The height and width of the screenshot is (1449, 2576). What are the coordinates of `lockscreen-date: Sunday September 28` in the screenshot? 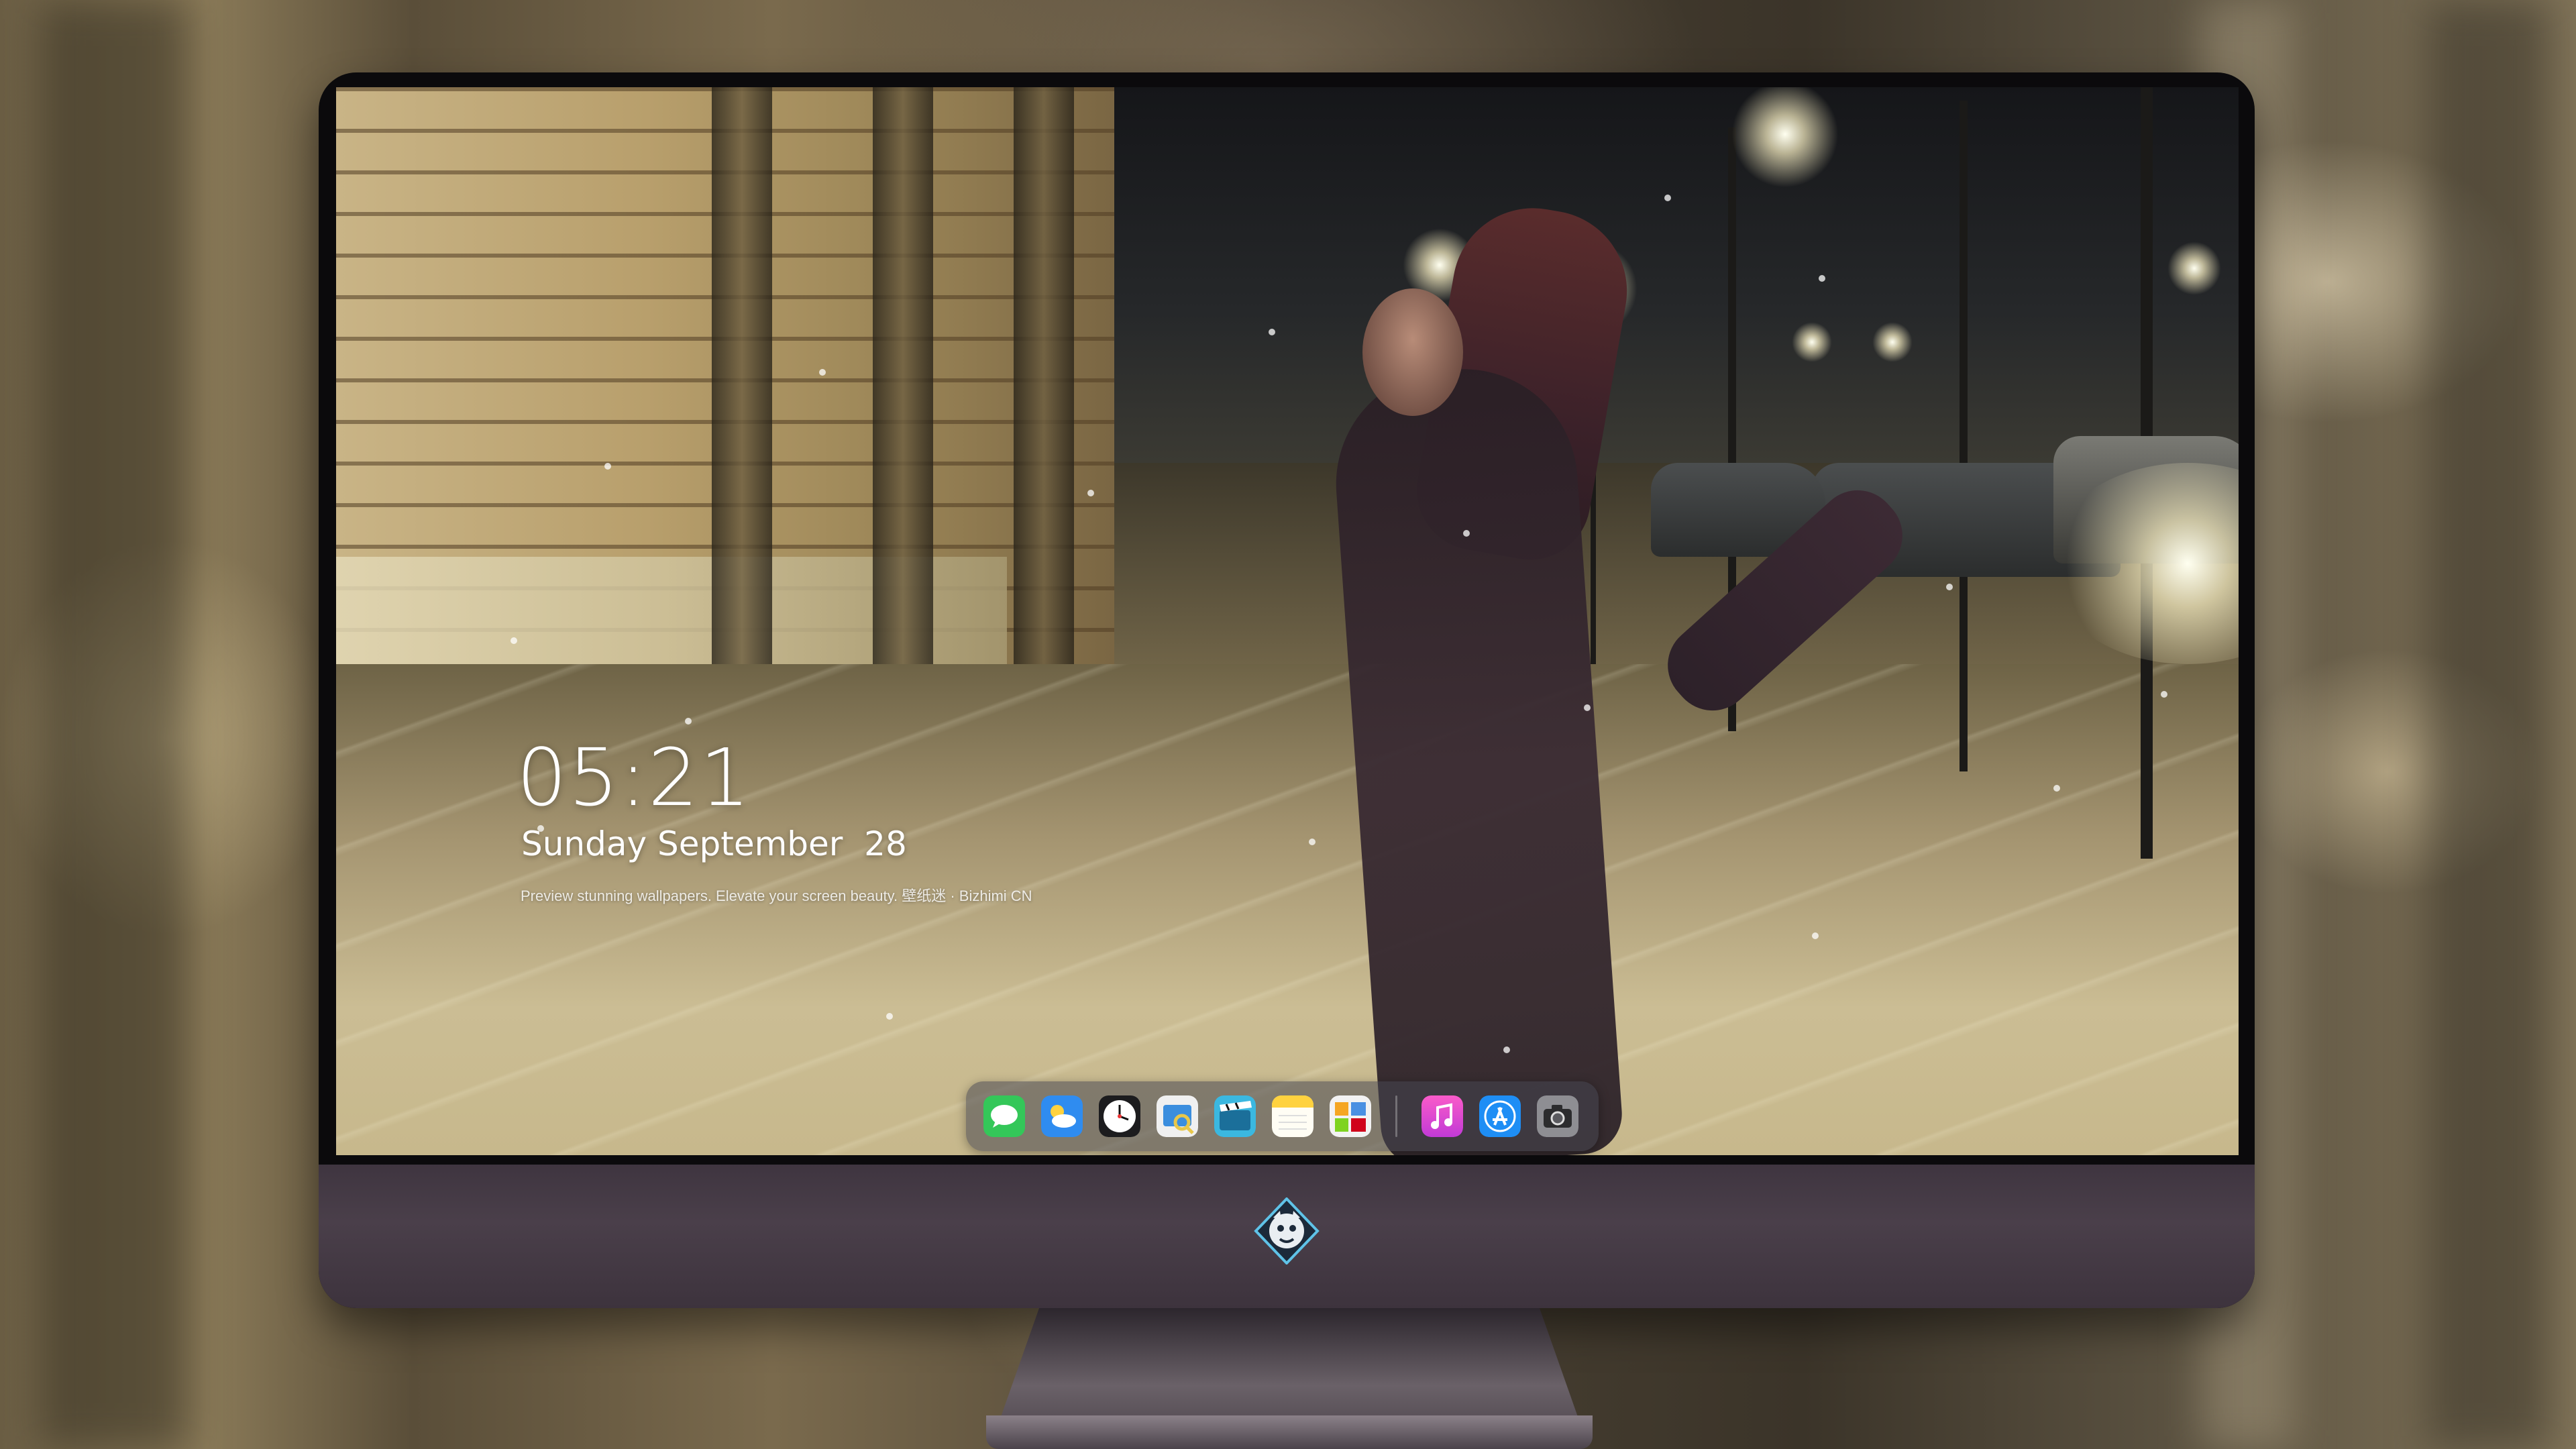 It's located at (714, 843).